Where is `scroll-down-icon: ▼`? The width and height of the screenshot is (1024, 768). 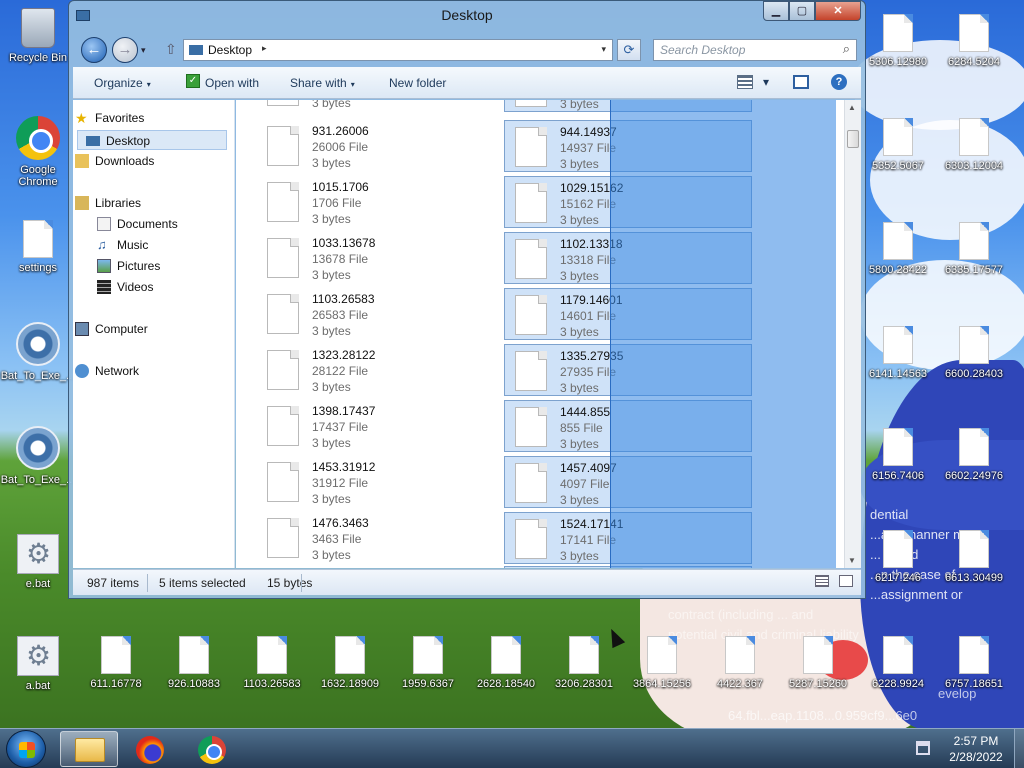
scroll-down-icon: ▼ is located at coordinates (852, 560).